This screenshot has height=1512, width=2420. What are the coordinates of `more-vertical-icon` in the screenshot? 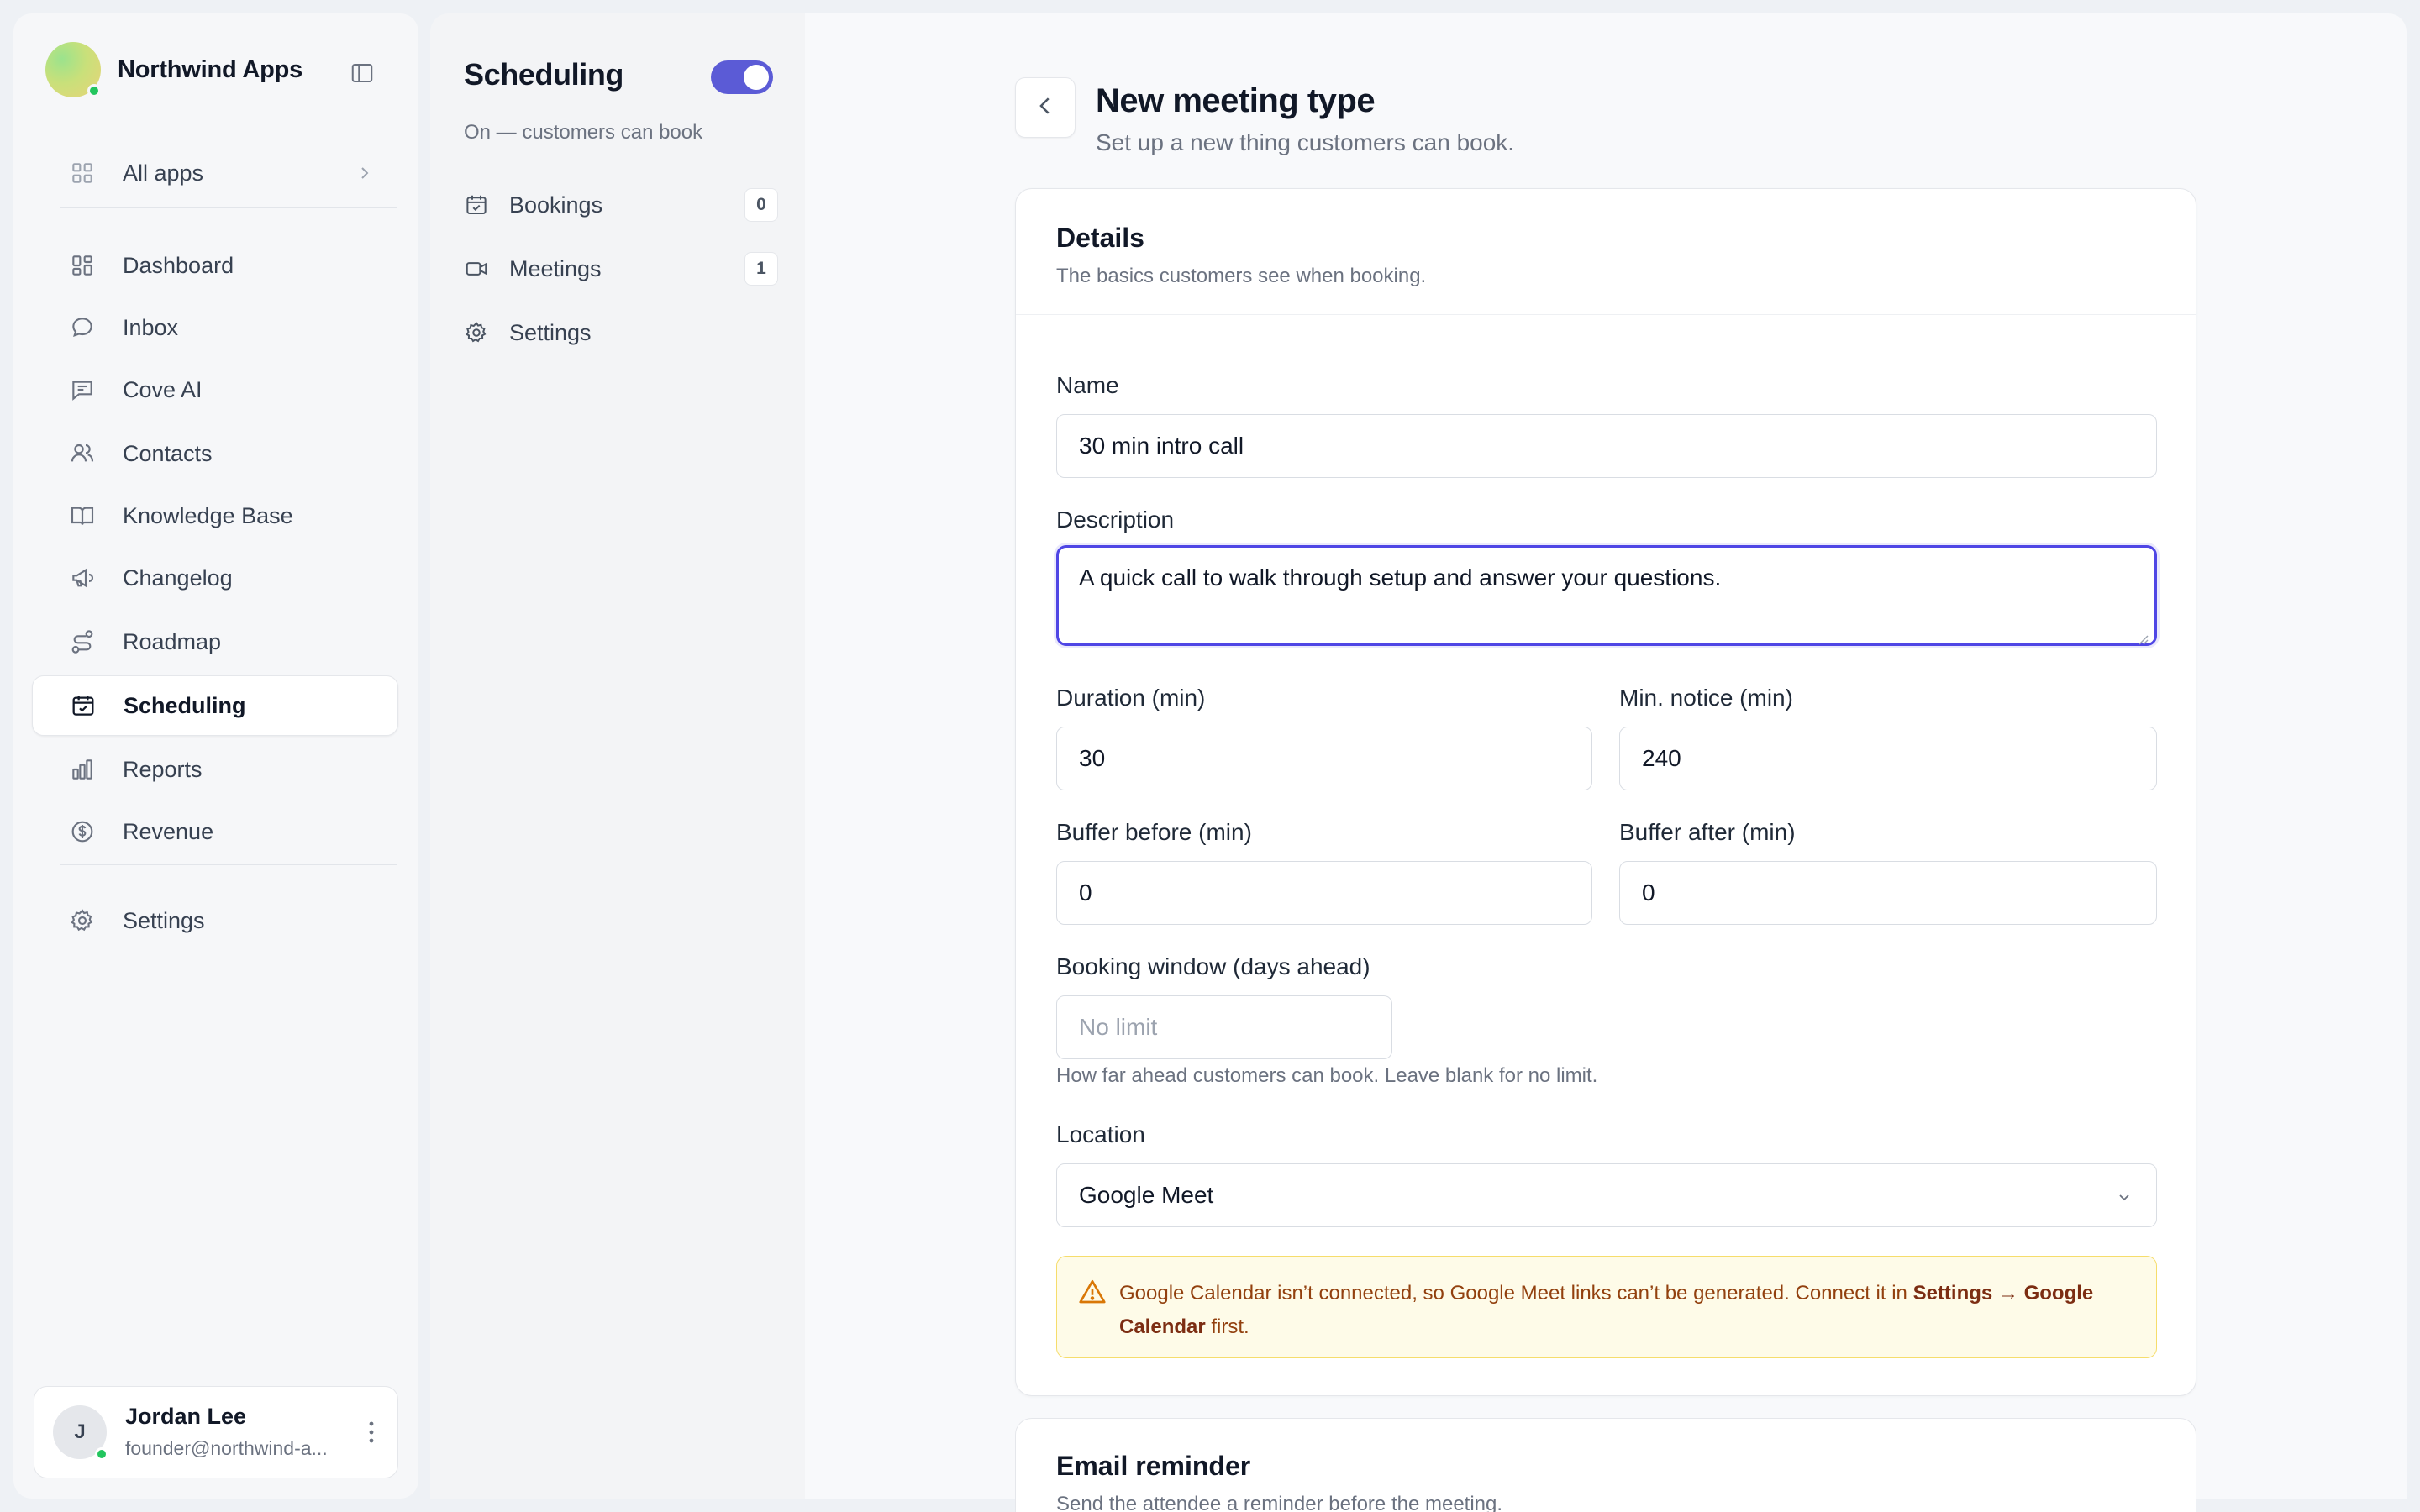 It's located at (371, 1432).